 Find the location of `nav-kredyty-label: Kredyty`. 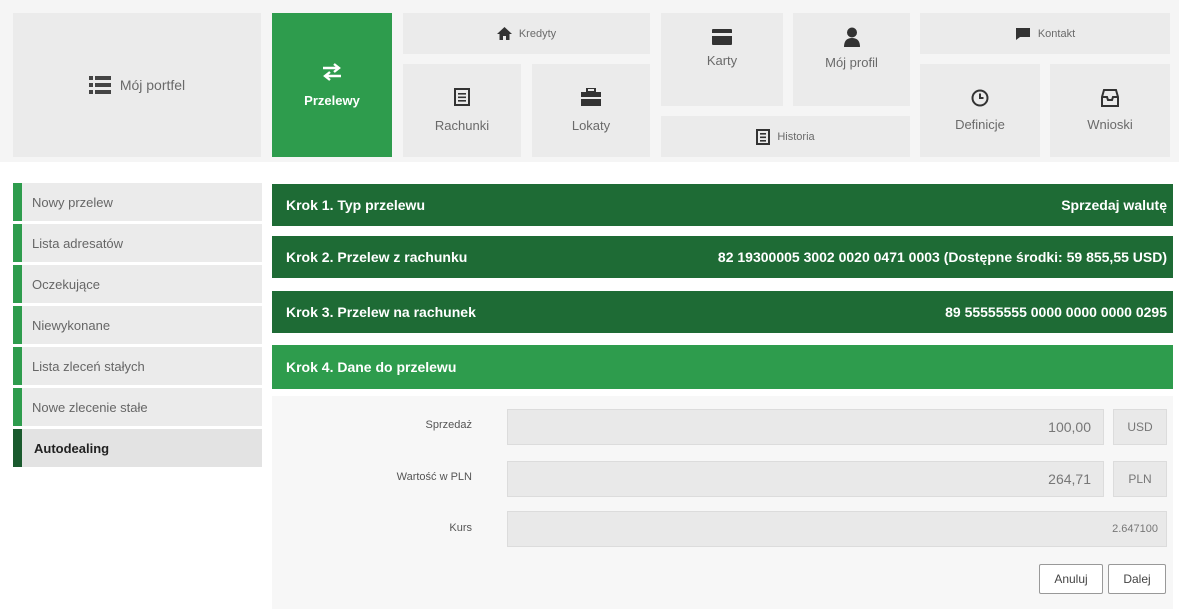

nav-kredyty-label: Kredyty is located at coordinates (537, 33).